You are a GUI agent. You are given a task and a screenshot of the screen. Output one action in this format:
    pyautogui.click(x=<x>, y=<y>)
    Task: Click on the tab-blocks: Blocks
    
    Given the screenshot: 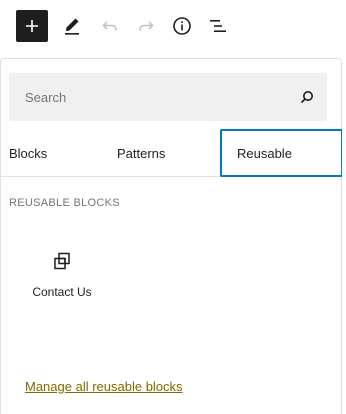 What is the action you would take?
    pyautogui.click(x=28, y=153)
    